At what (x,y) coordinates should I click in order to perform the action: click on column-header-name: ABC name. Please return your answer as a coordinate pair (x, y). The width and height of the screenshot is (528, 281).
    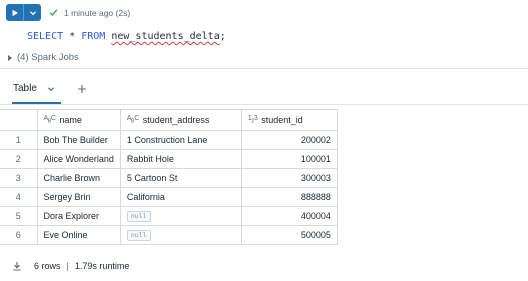
    Looking at the image, I should click on (78, 120).